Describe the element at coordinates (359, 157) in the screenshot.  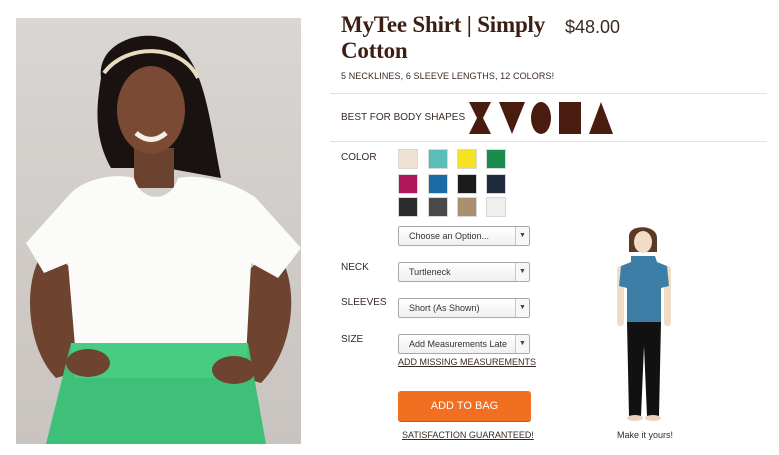
I see `color-label: COLOR` at that location.